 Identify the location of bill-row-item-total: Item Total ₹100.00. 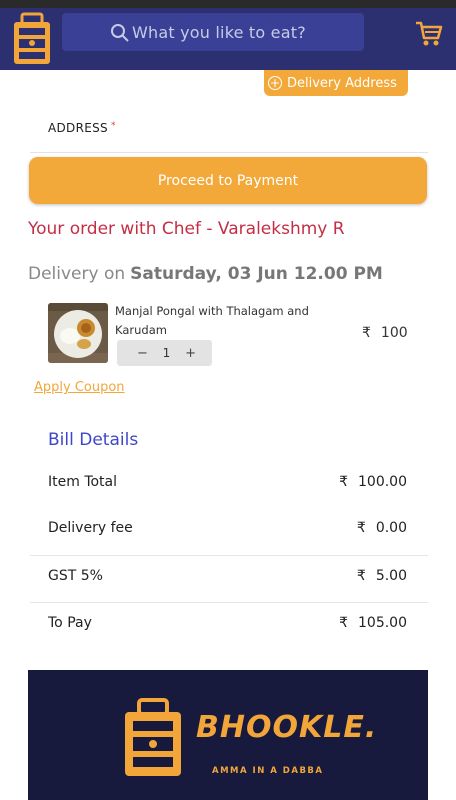
(229, 485).